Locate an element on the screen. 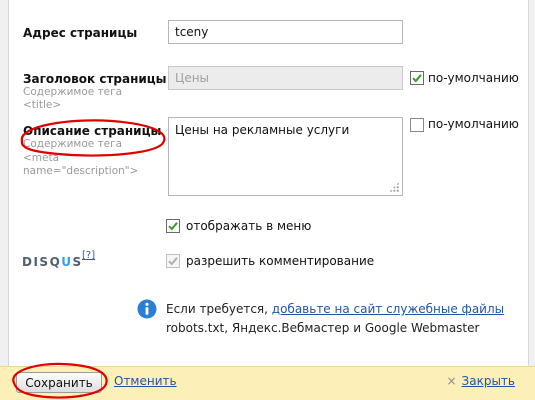 The image size is (535, 400). page-description-default-label: по-умолчанию is located at coordinates (473, 124).